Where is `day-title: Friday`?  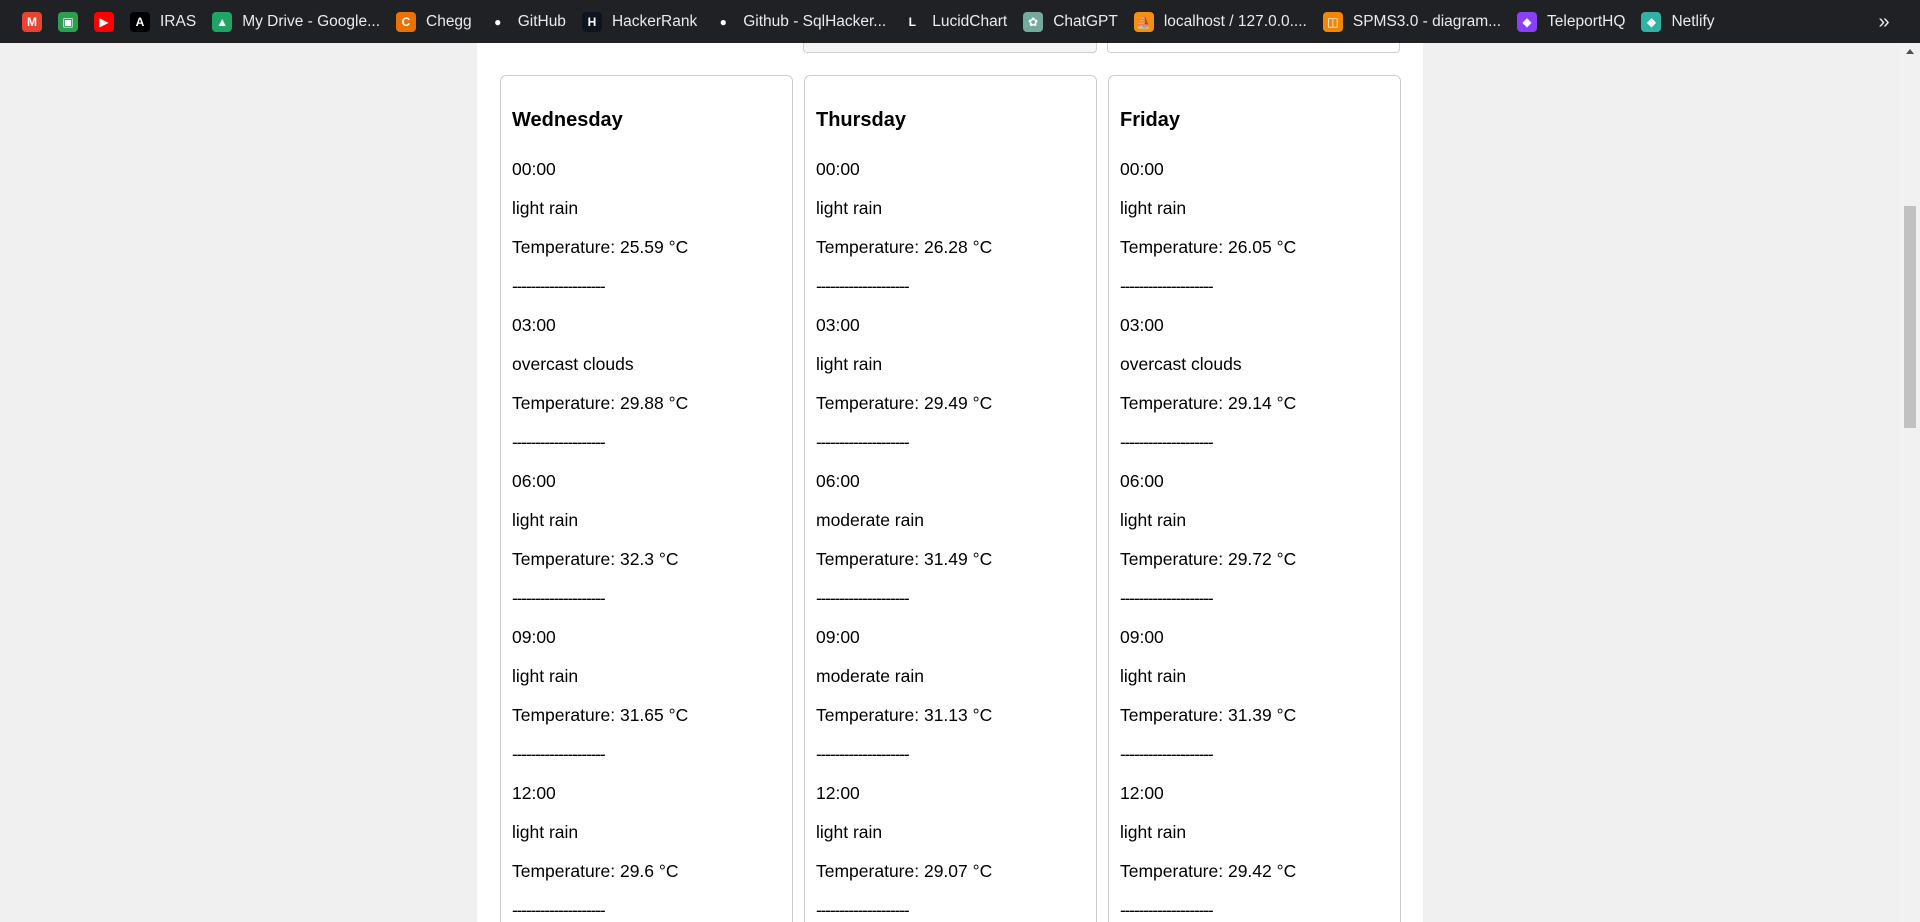 day-title: Friday is located at coordinates (1150, 120).